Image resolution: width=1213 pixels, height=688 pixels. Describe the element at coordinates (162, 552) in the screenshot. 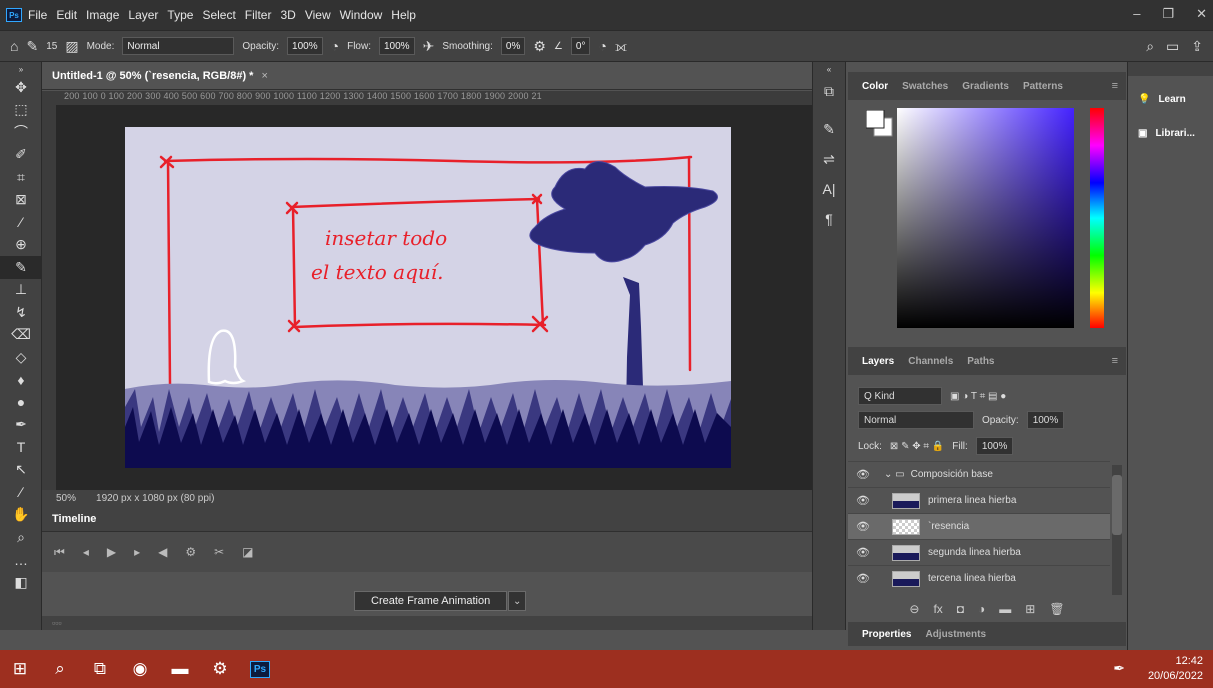

I see `audio-icon: ◀` at that location.